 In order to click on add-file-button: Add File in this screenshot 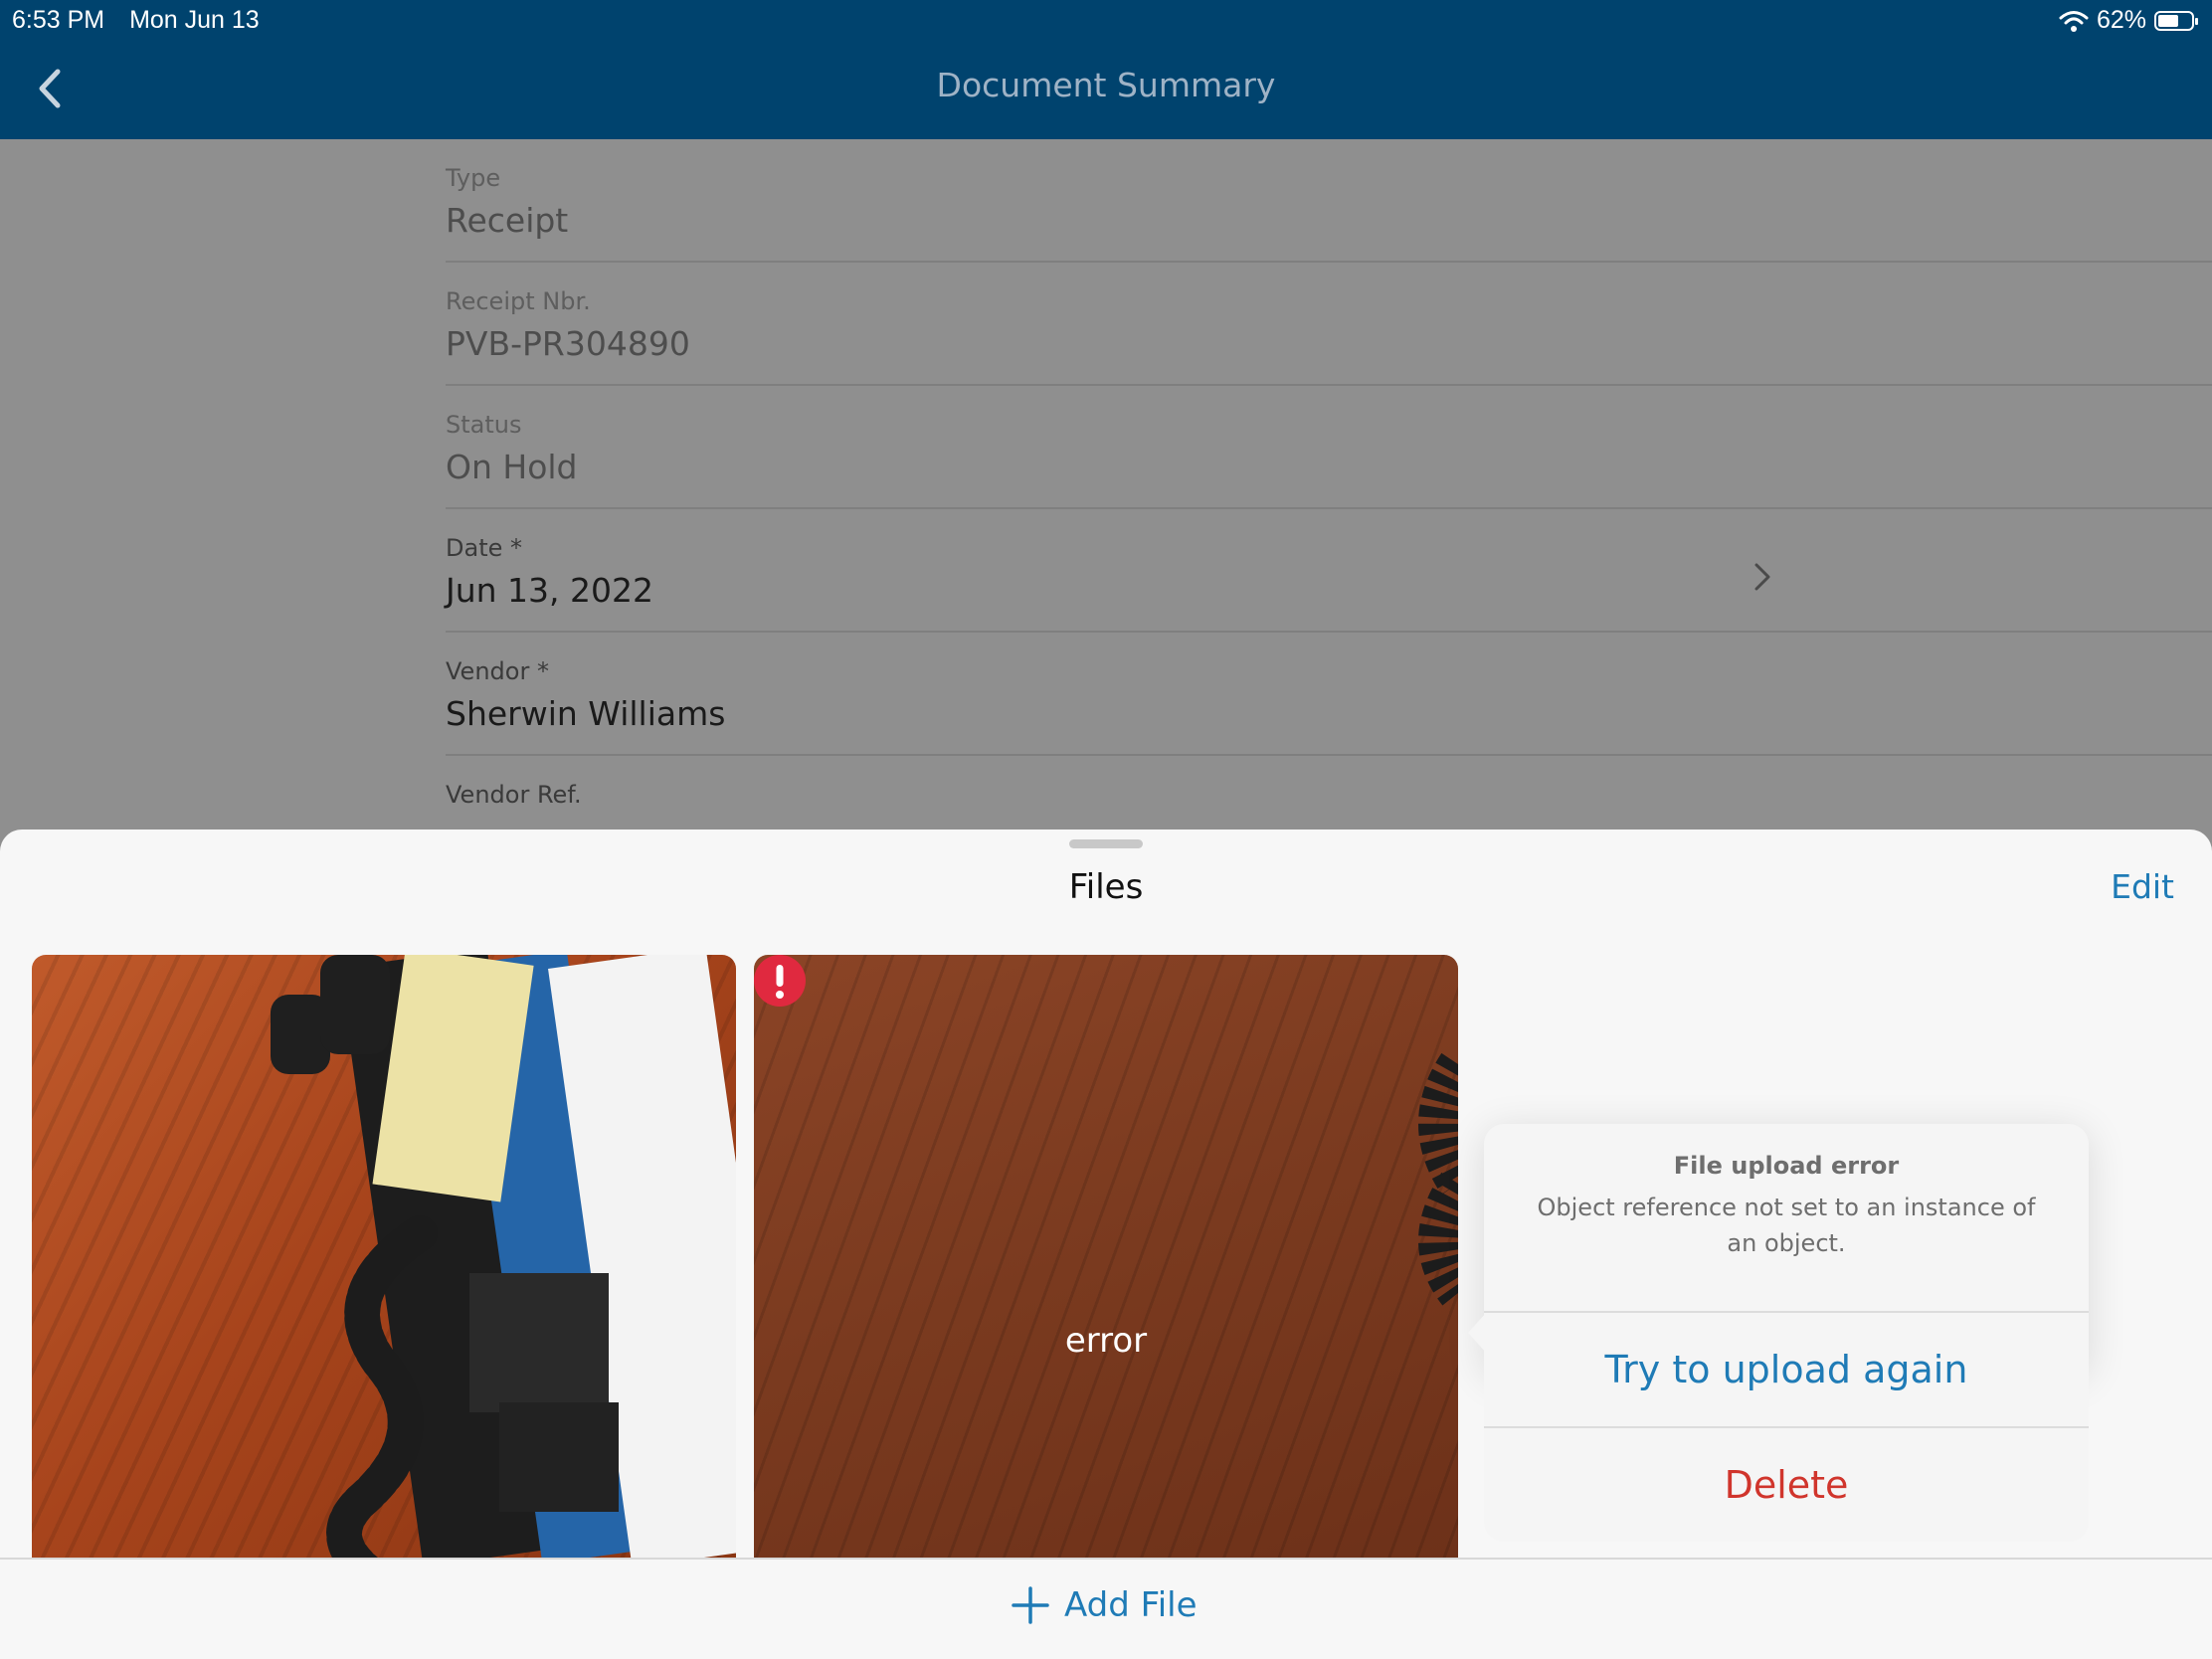, I will do `click(1104, 1605)`.